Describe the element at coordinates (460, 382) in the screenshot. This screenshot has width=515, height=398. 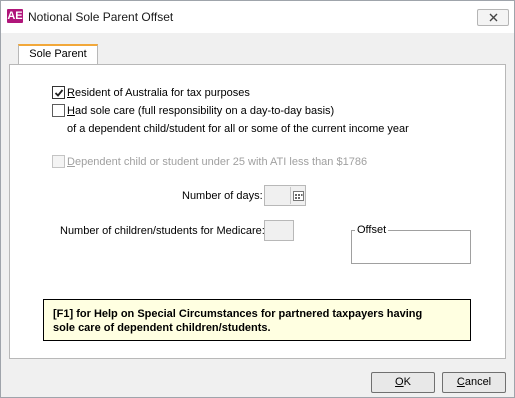
I see `cancel-button-mnemonic: C` at that location.